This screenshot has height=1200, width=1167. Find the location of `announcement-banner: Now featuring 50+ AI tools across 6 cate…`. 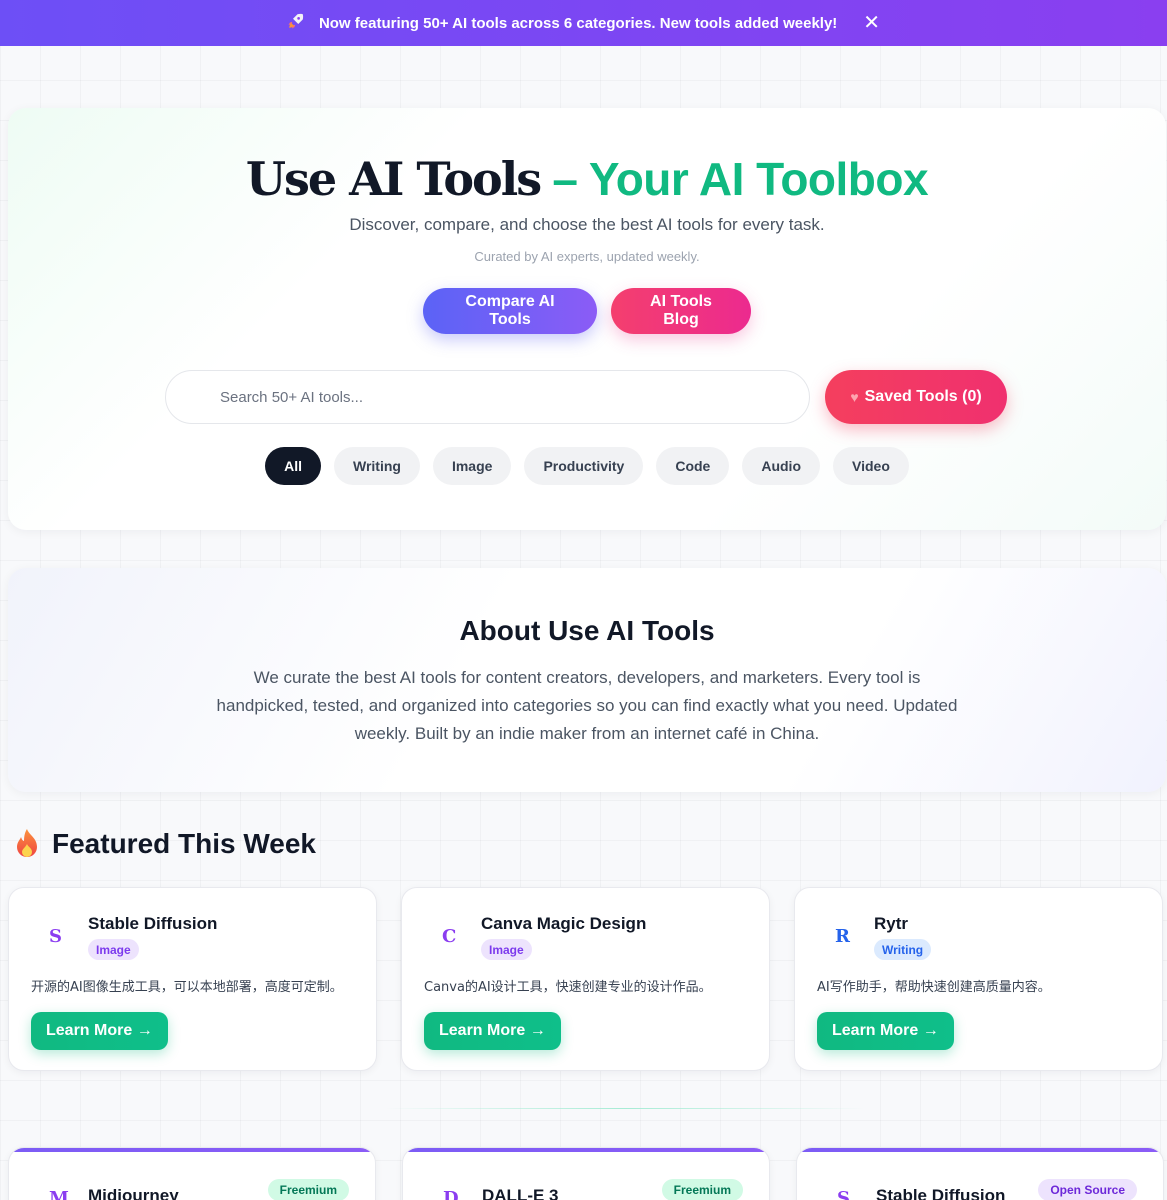

announcement-banner: Now featuring 50+ AI tools across 6 cate… is located at coordinates (583, 23).